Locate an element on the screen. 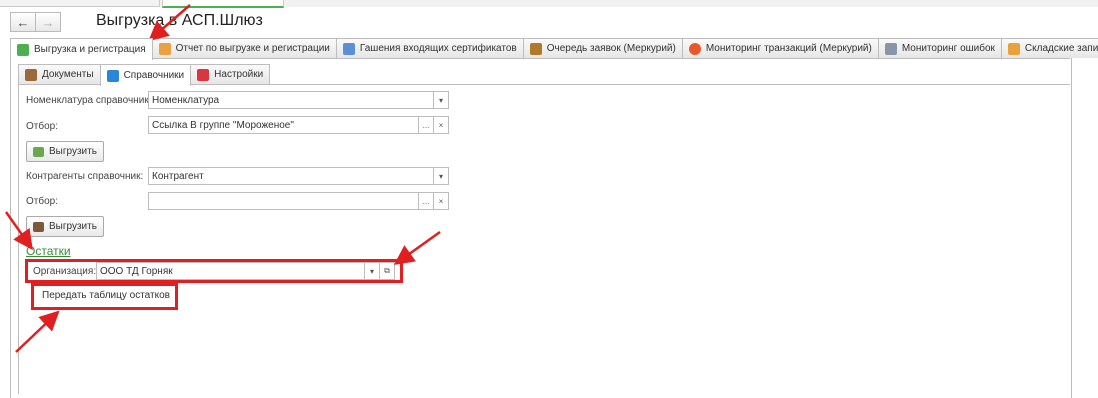 This screenshot has height=398, width=1098. upload-icon is located at coordinates (23, 49).